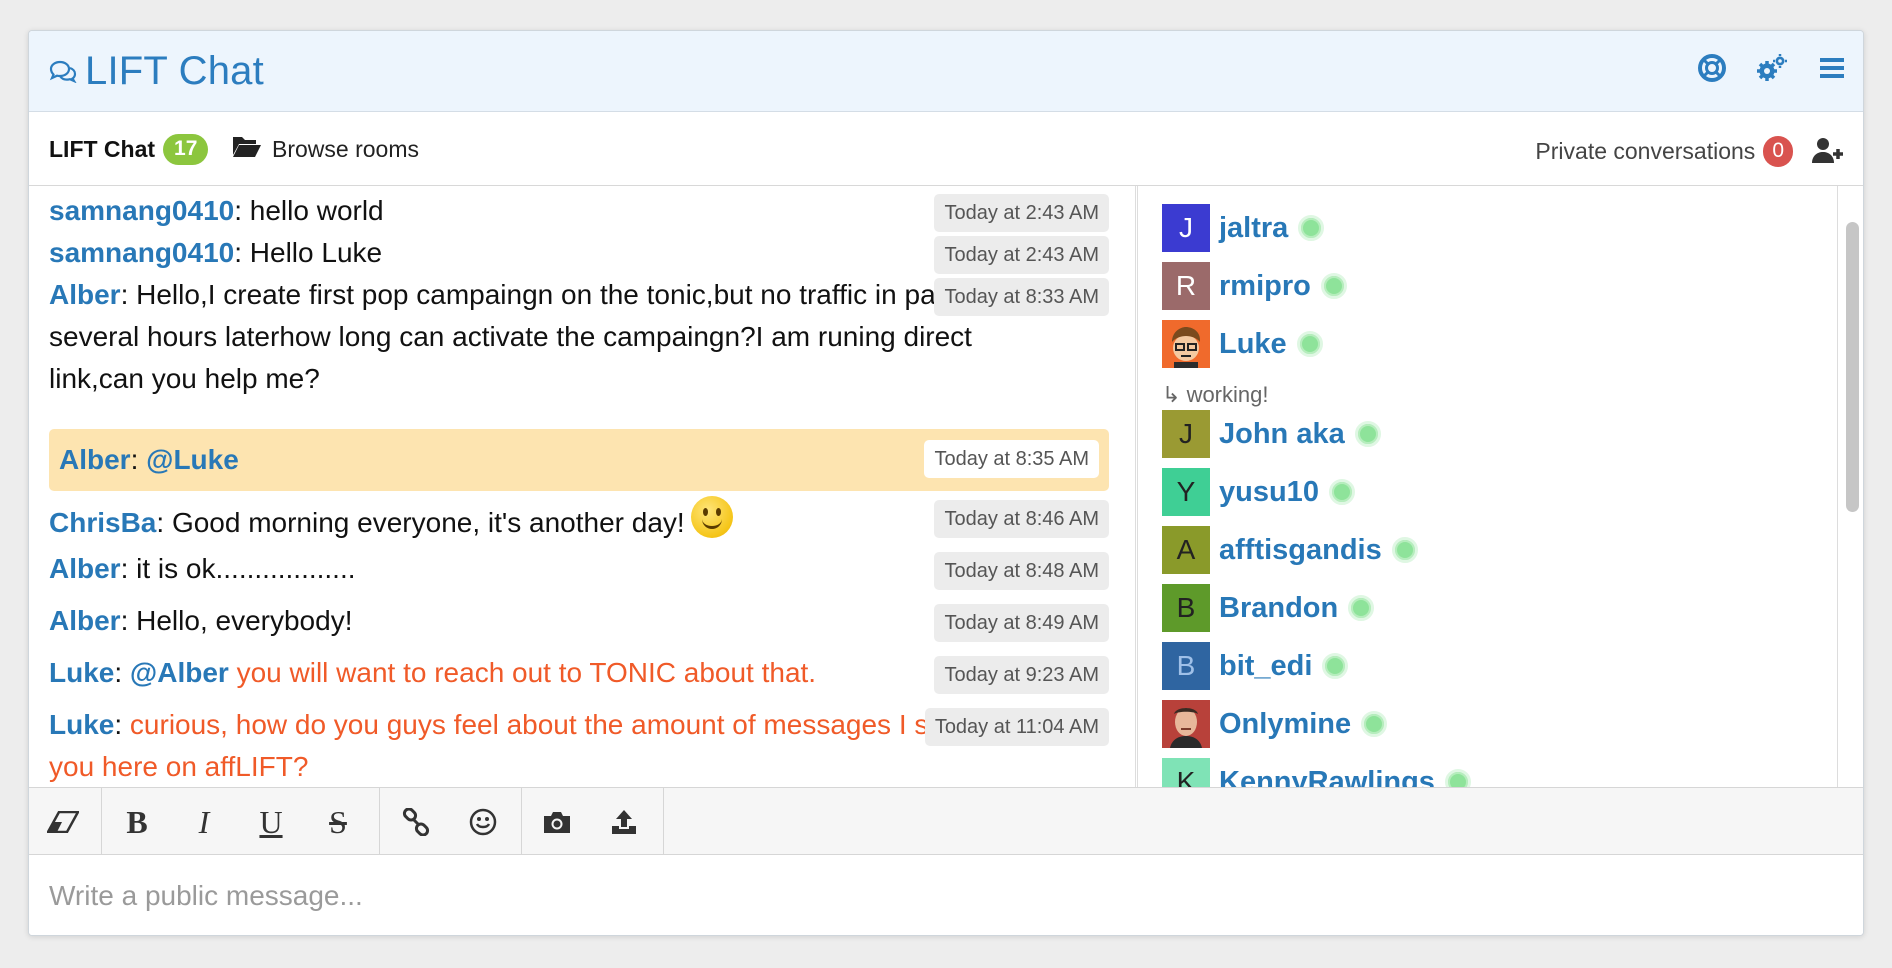  I want to click on message-timestamp: Today at 9:23 AM, so click(1021, 675).